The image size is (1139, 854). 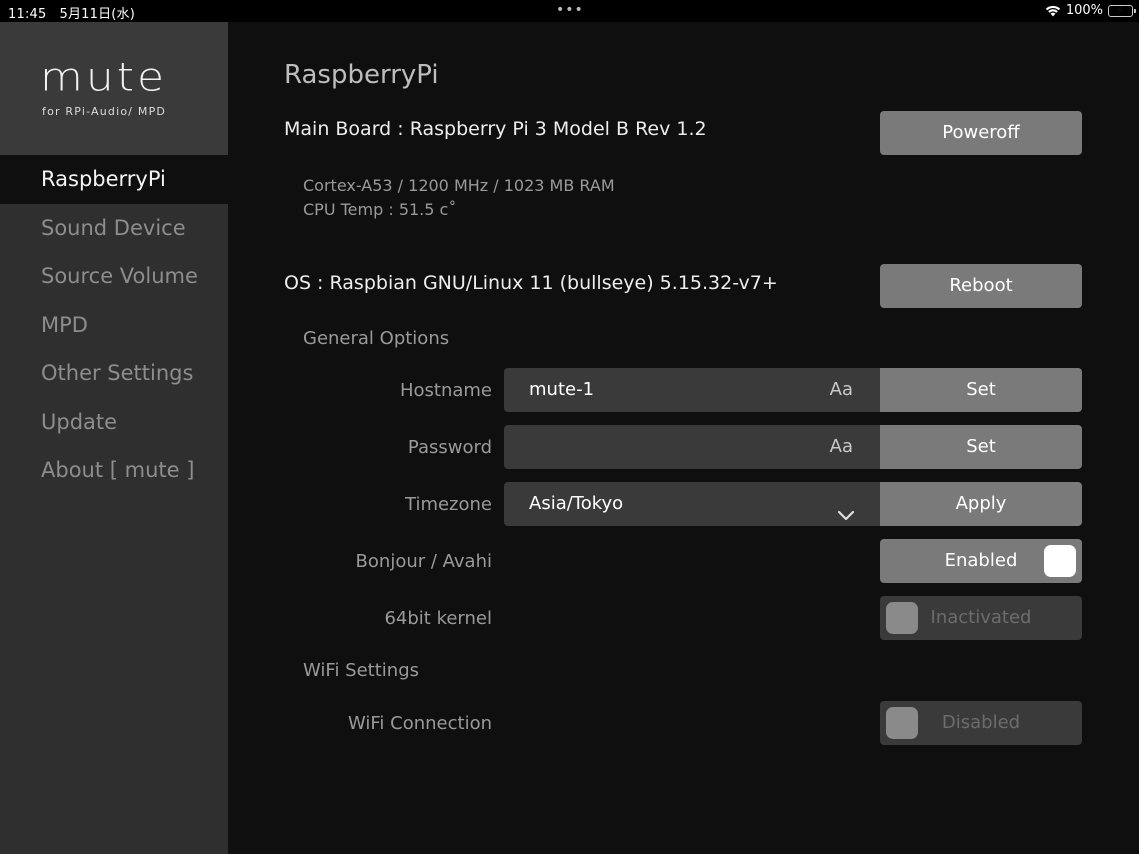 What do you see at coordinates (438, 618) in the screenshot?
I see `kernel64-label: 64bit kernel` at bounding box center [438, 618].